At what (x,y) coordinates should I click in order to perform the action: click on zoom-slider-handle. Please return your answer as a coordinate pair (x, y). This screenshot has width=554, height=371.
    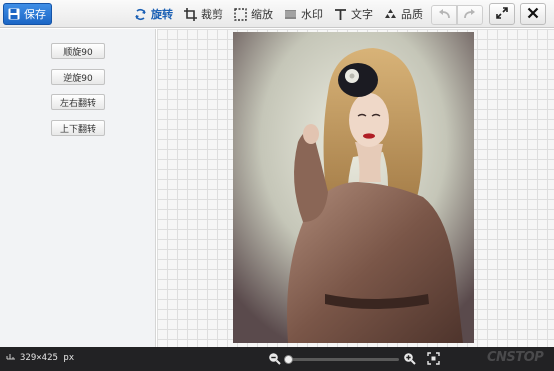
    Looking at the image, I should click on (289, 359).